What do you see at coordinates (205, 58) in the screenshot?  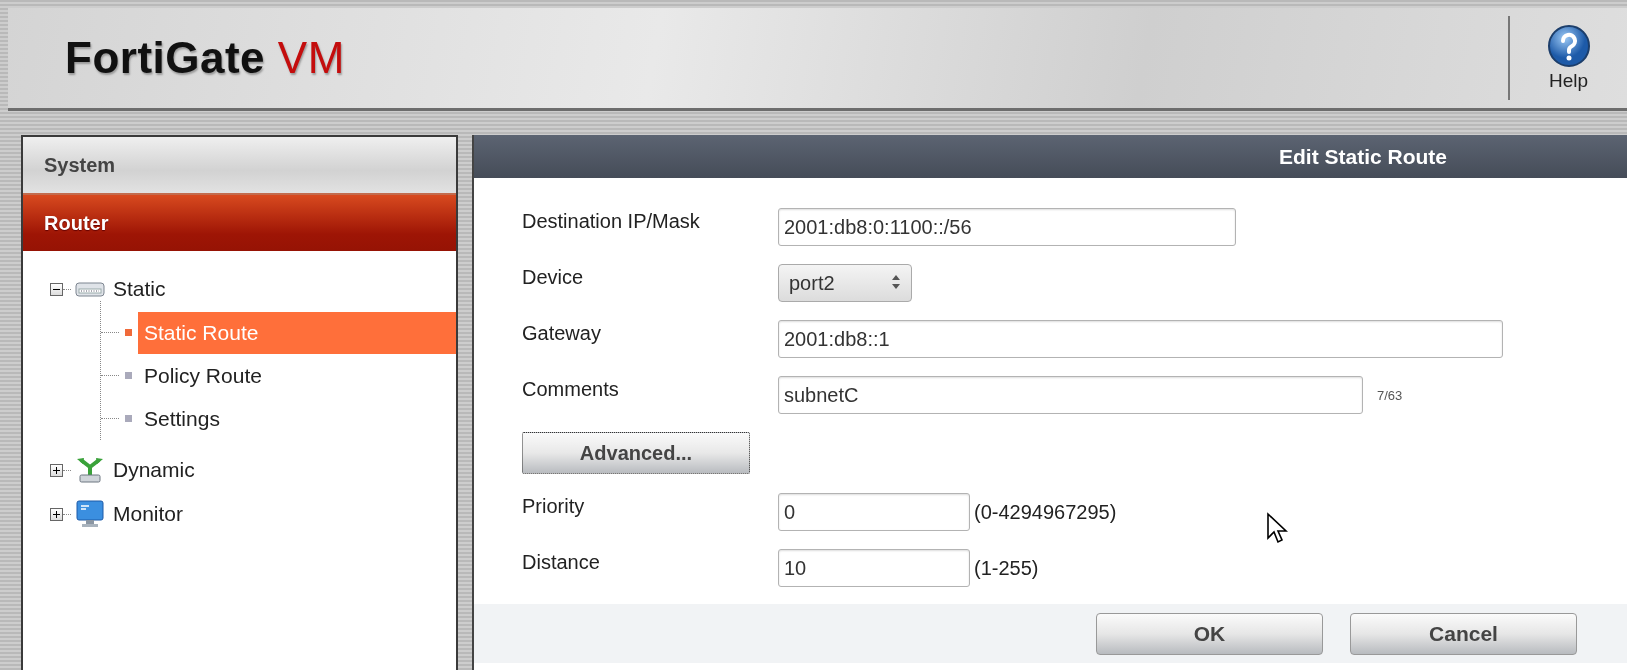 I see `product-logo: FortiGate VM` at bounding box center [205, 58].